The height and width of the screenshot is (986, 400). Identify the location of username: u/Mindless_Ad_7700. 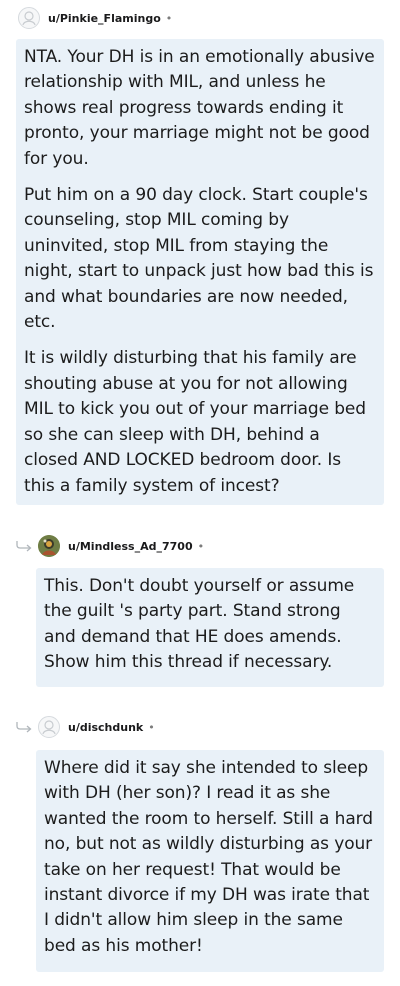
(130, 546).